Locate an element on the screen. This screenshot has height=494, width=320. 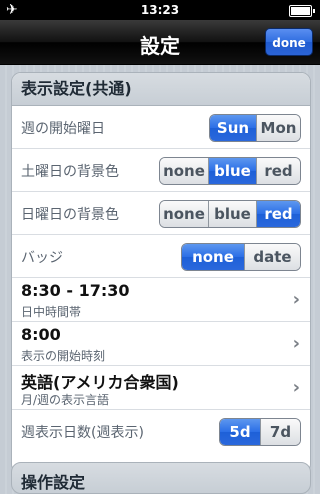
section-header: 表示設定(共通) is located at coordinates (161, 89).